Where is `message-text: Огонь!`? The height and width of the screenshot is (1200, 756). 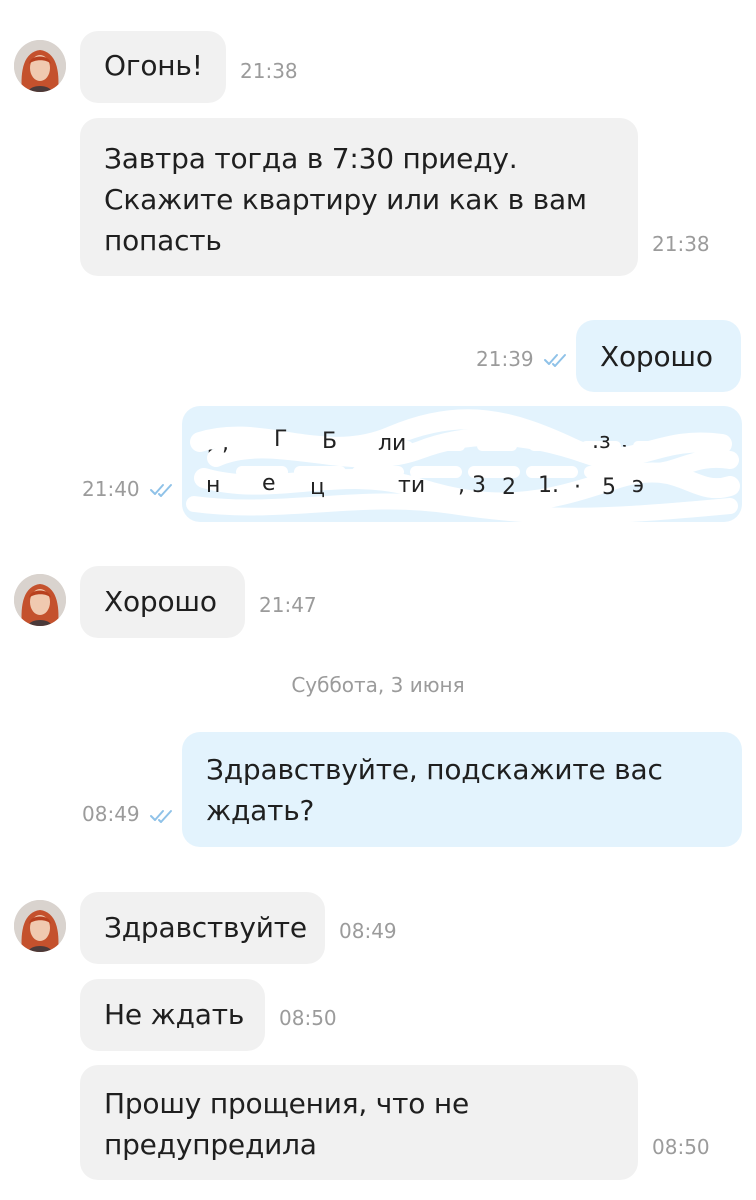 message-text: Огонь! is located at coordinates (153, 65).